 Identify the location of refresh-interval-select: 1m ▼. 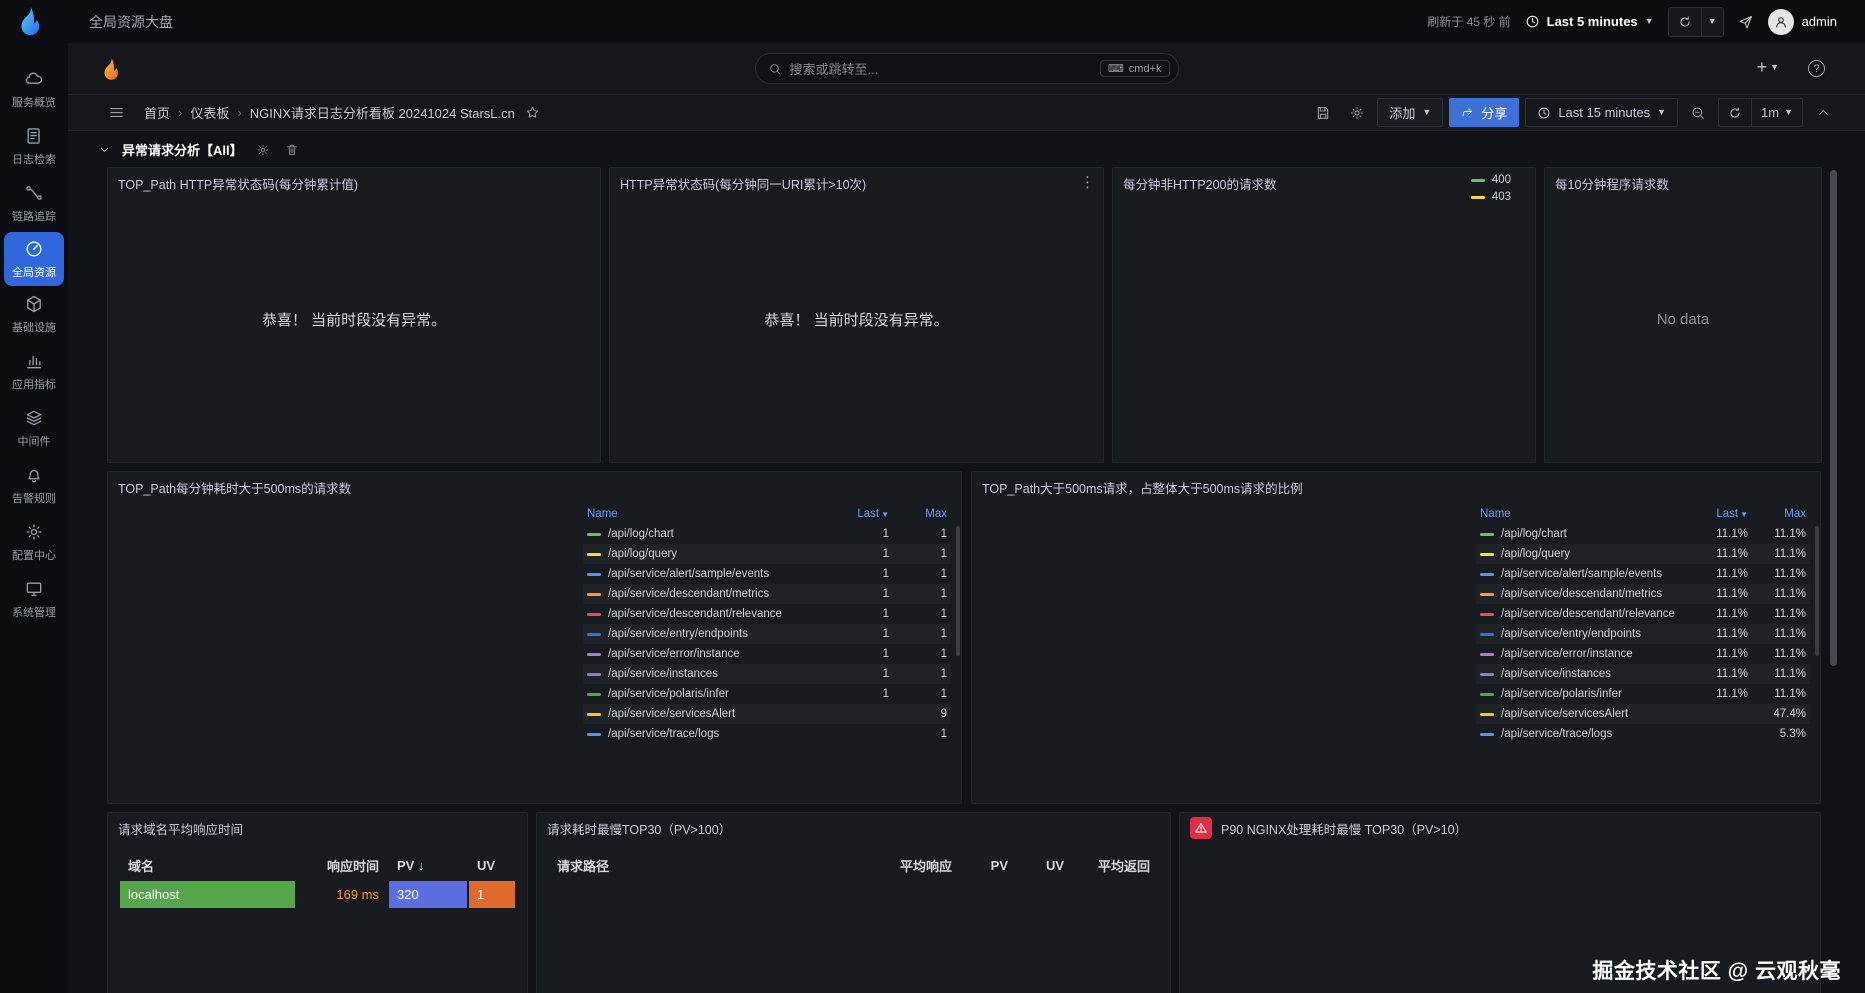
(1776, 112).